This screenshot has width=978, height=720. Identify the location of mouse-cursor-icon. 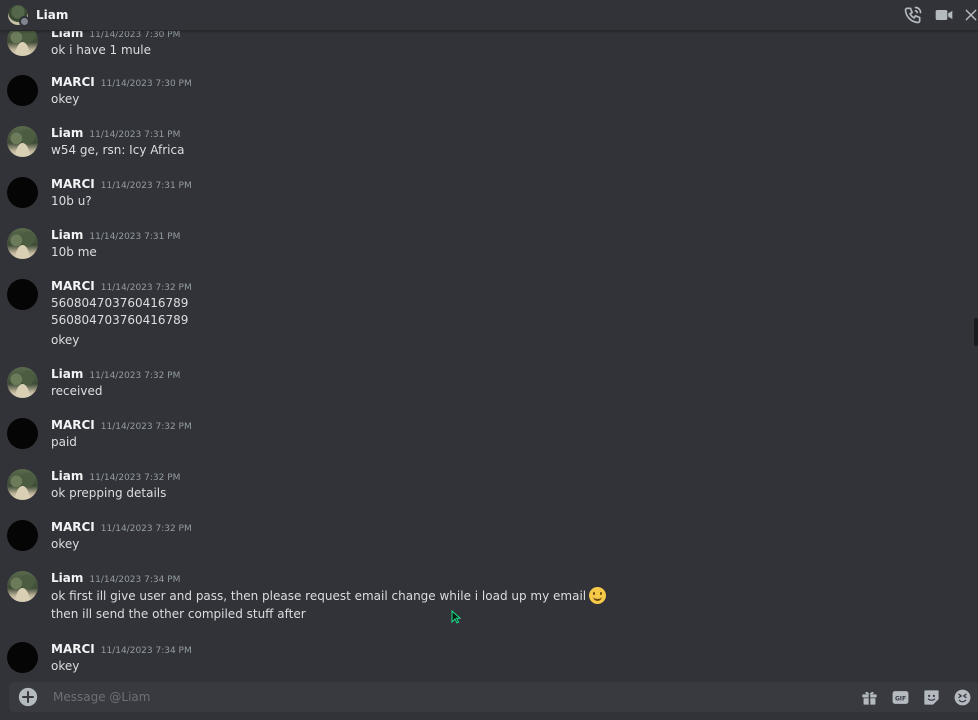
(456, 617).